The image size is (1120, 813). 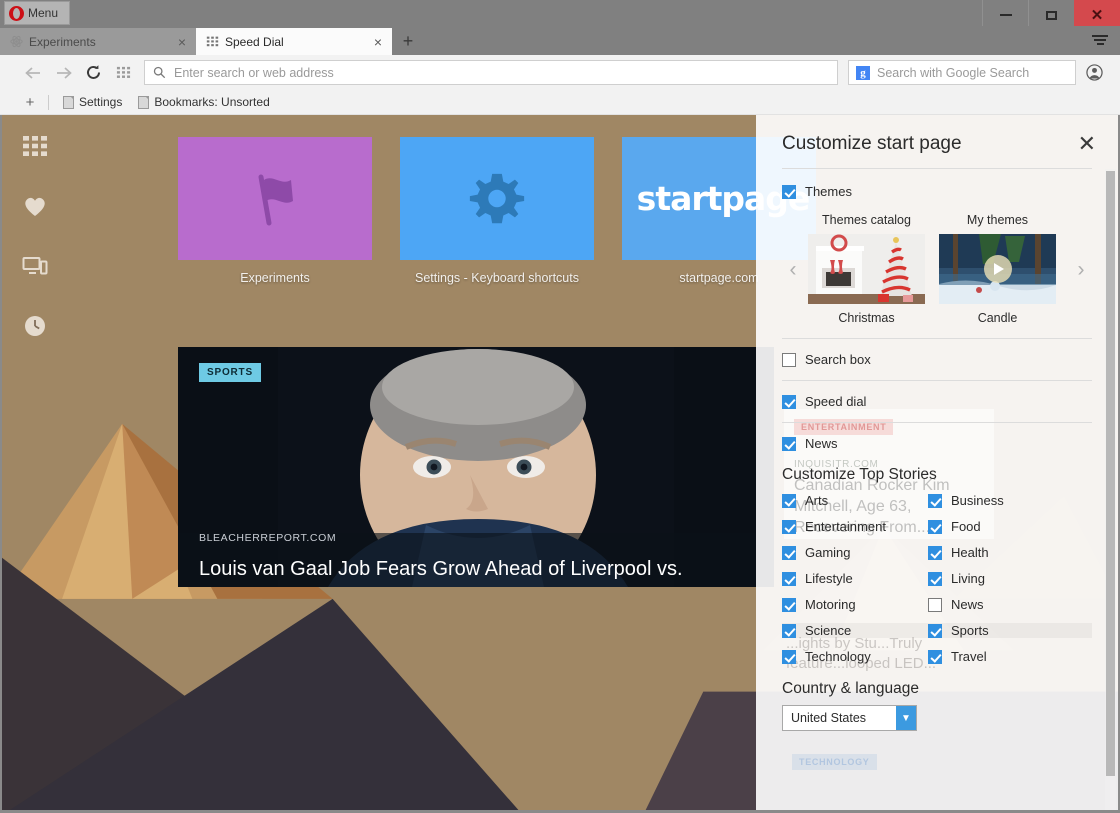 What do you see at coordinates (855, 630) in the screenshot?
I see `category-science: Science` at bounding box center [855, 630].